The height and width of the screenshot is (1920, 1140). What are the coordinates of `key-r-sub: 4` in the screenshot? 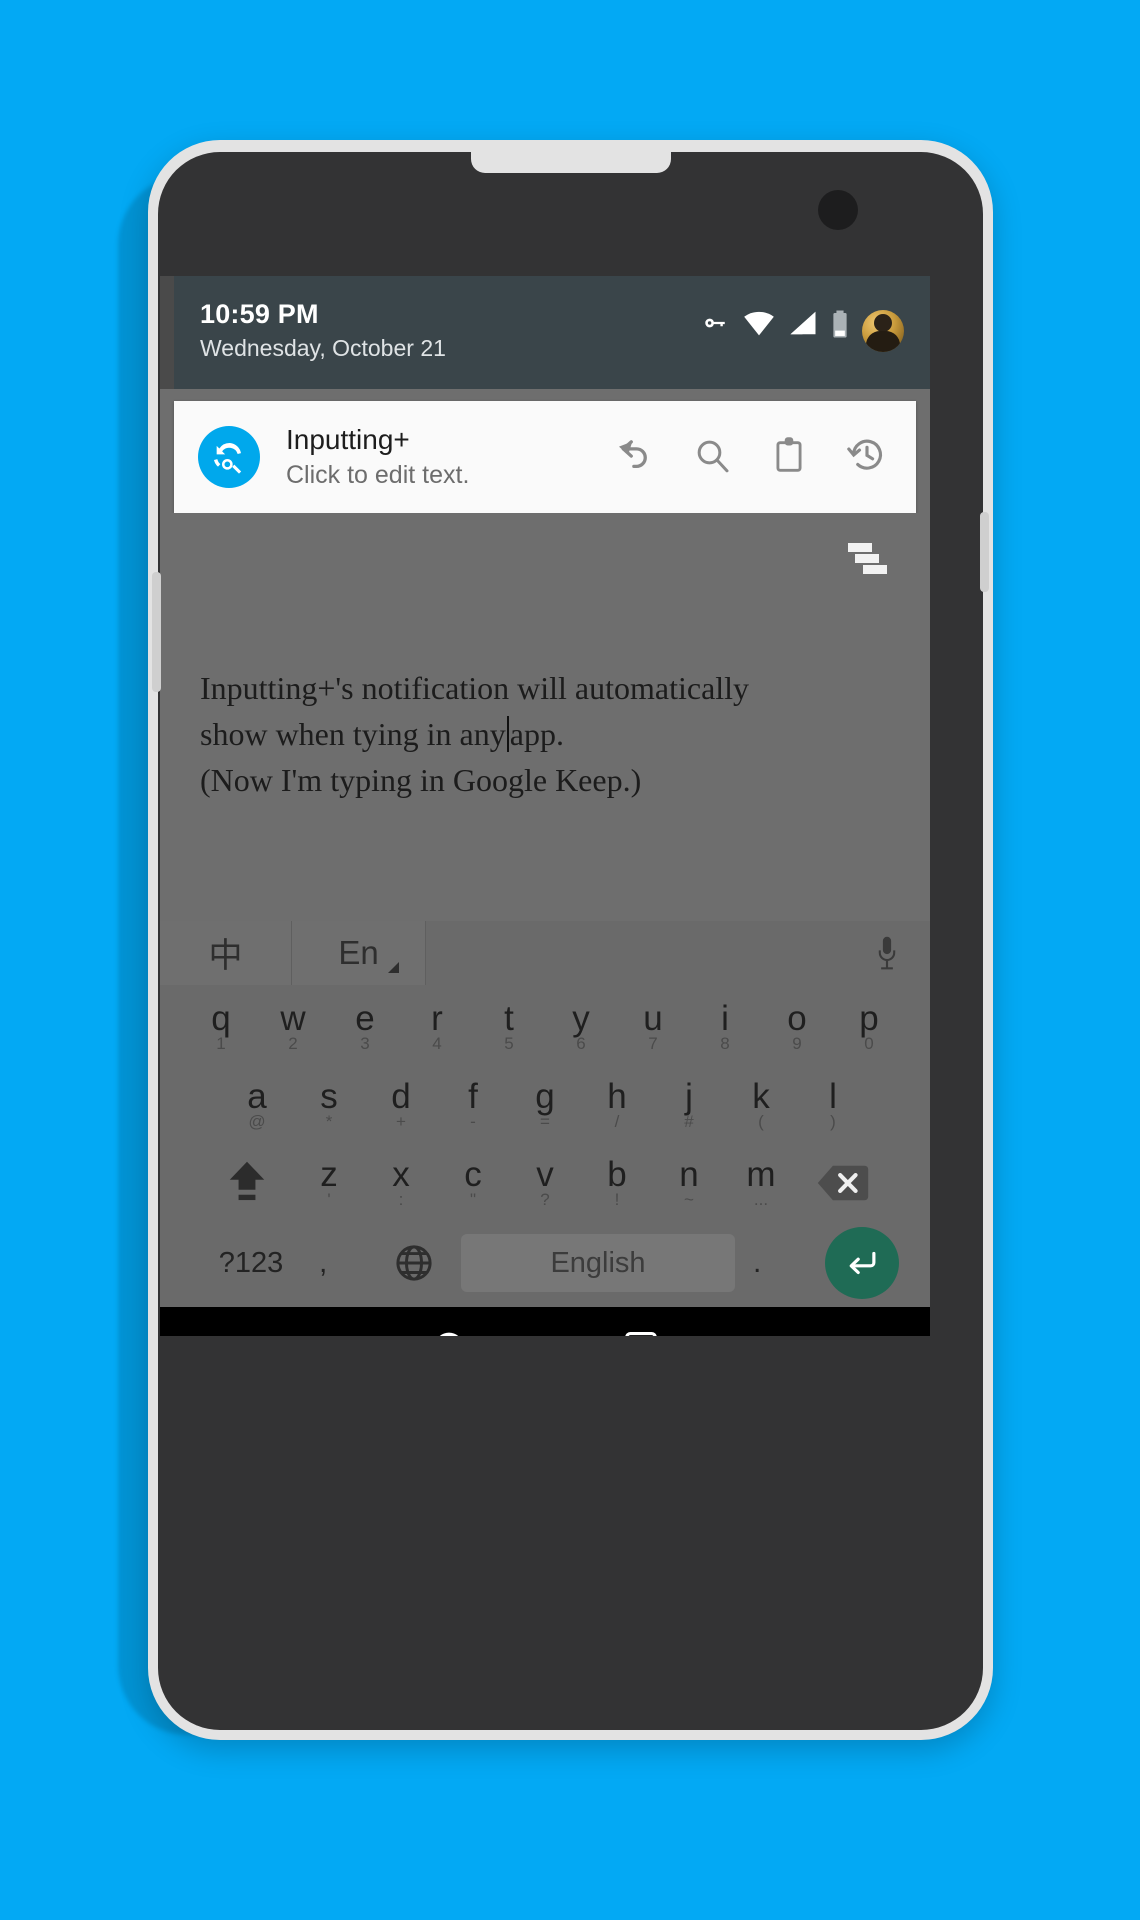 It's located at (437, 1043).